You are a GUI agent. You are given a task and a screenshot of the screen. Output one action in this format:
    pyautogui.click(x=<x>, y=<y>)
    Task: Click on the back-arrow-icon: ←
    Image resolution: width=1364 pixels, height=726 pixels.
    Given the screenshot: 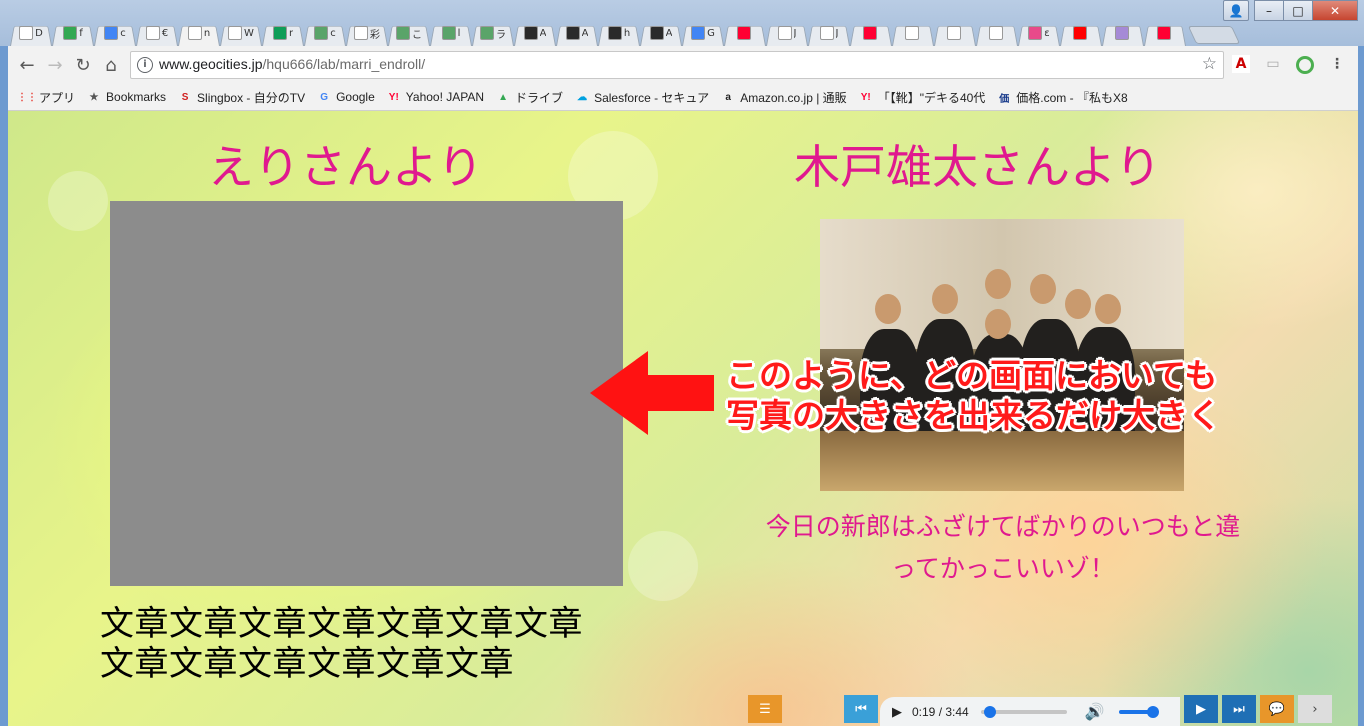 What is the action you would take?
    pyautogui.click(x=27, y=65)
    